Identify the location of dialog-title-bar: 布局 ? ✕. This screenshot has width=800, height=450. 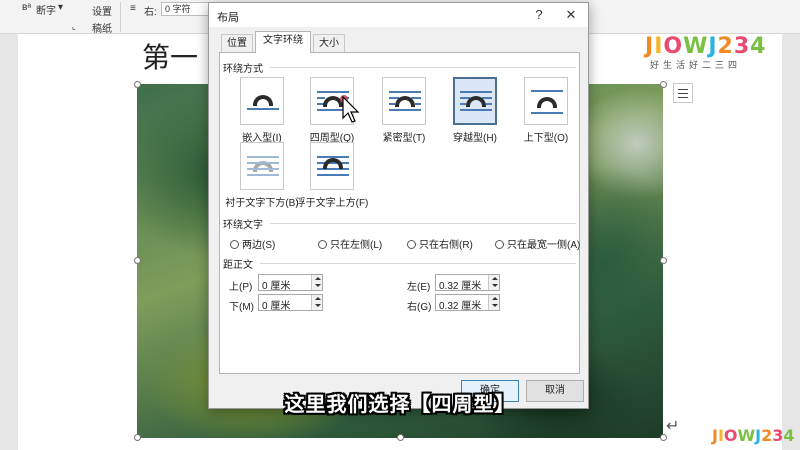
(398, 15).